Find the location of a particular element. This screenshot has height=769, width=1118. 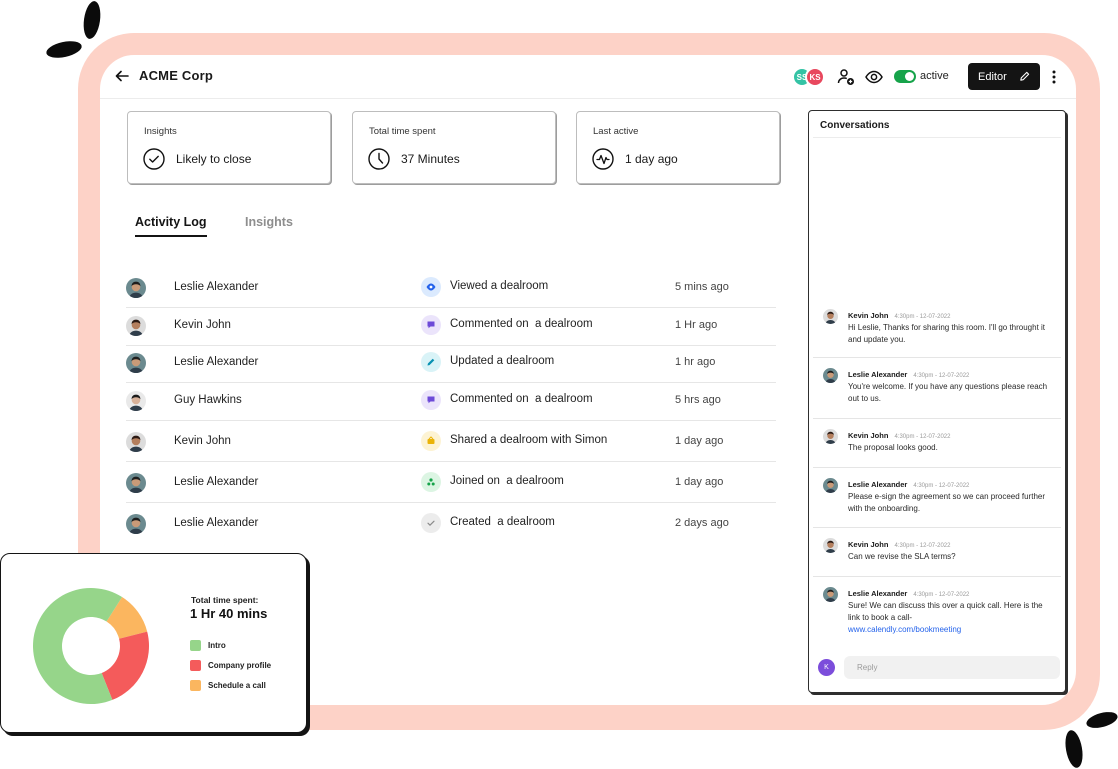

pulse-icon is located at coordinates (603, 159).